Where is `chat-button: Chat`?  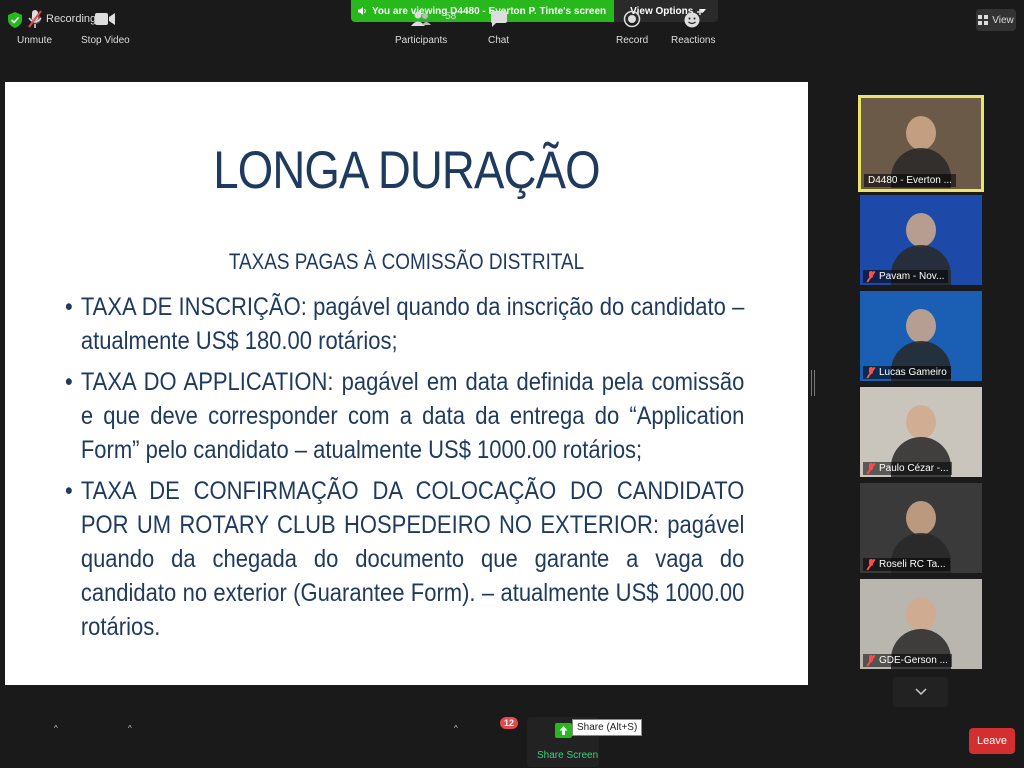
chat-button: Chat is located at coordinates (498, 27).